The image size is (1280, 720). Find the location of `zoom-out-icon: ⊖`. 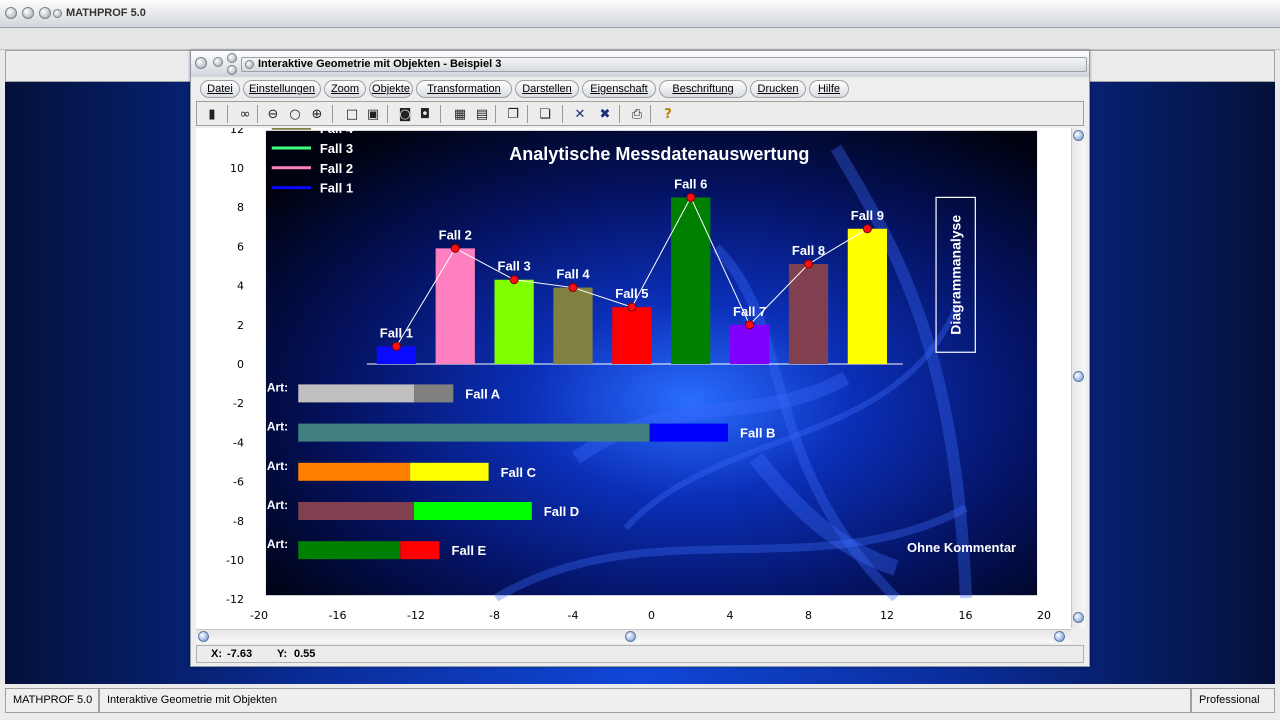

zoom-out-icon: ⊖ is located at coordinates (273, 114).